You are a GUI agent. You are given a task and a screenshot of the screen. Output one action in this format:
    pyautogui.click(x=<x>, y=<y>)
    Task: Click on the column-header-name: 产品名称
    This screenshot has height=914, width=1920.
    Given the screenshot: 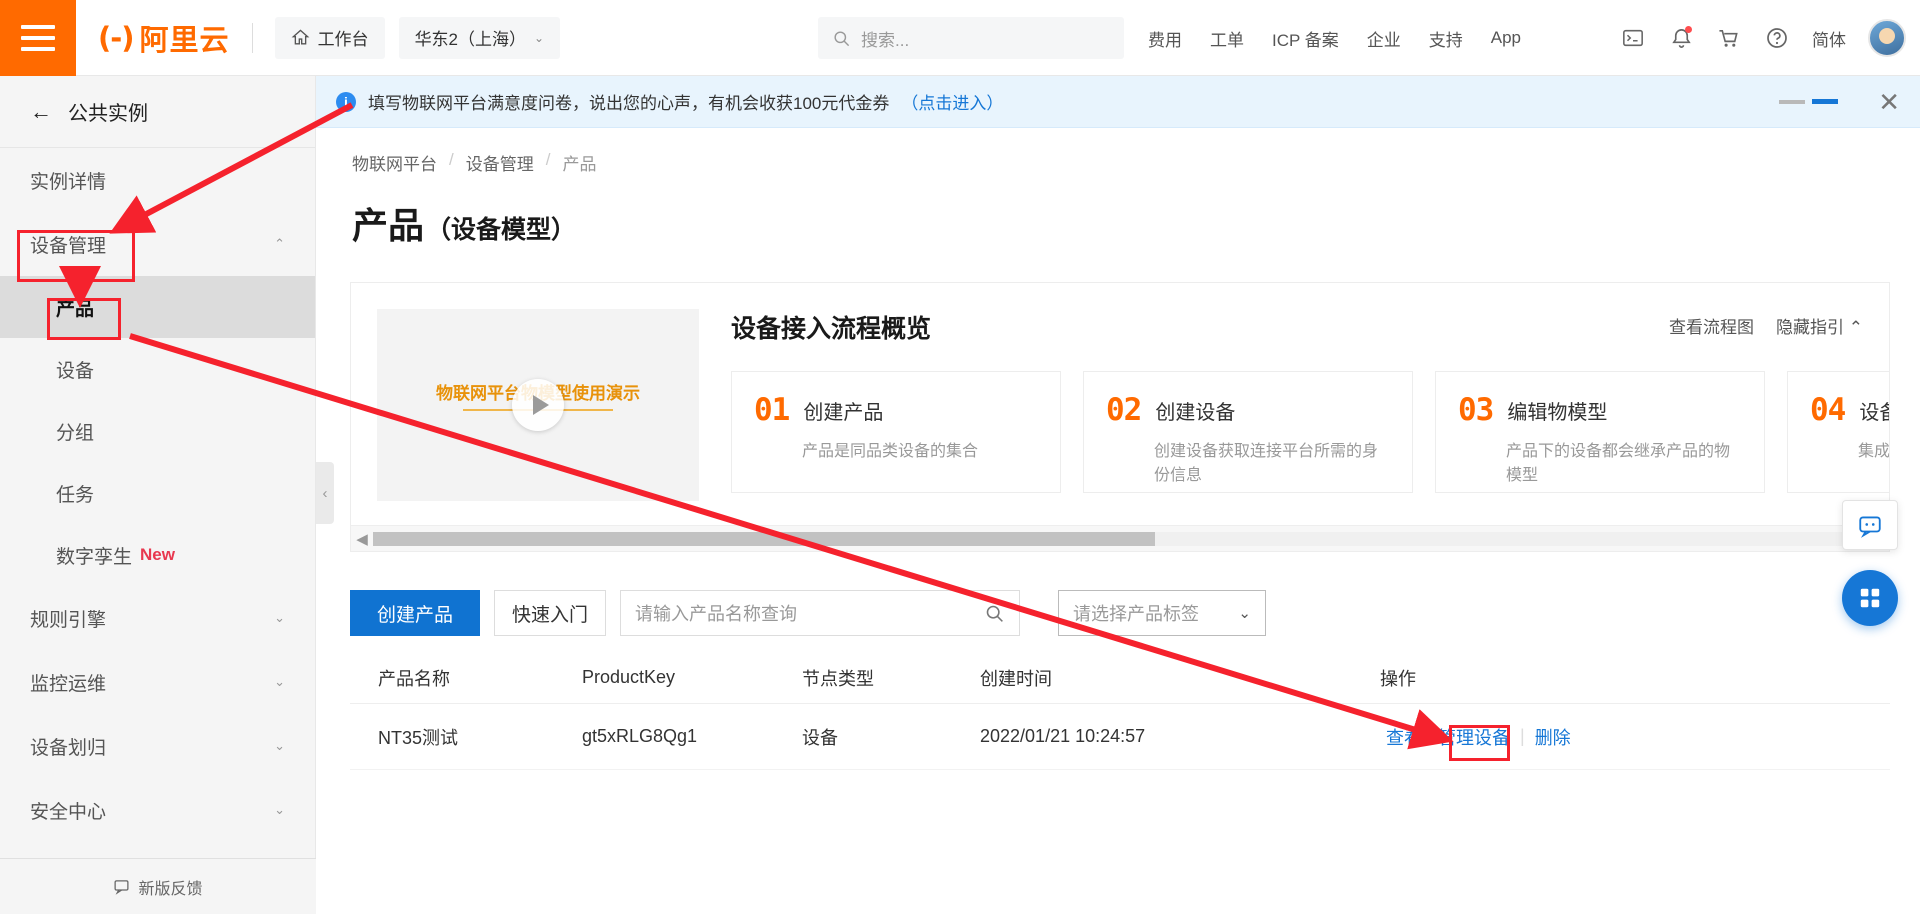 What is the action you would take?
    pyautogui.click(x=414, y=678)
    